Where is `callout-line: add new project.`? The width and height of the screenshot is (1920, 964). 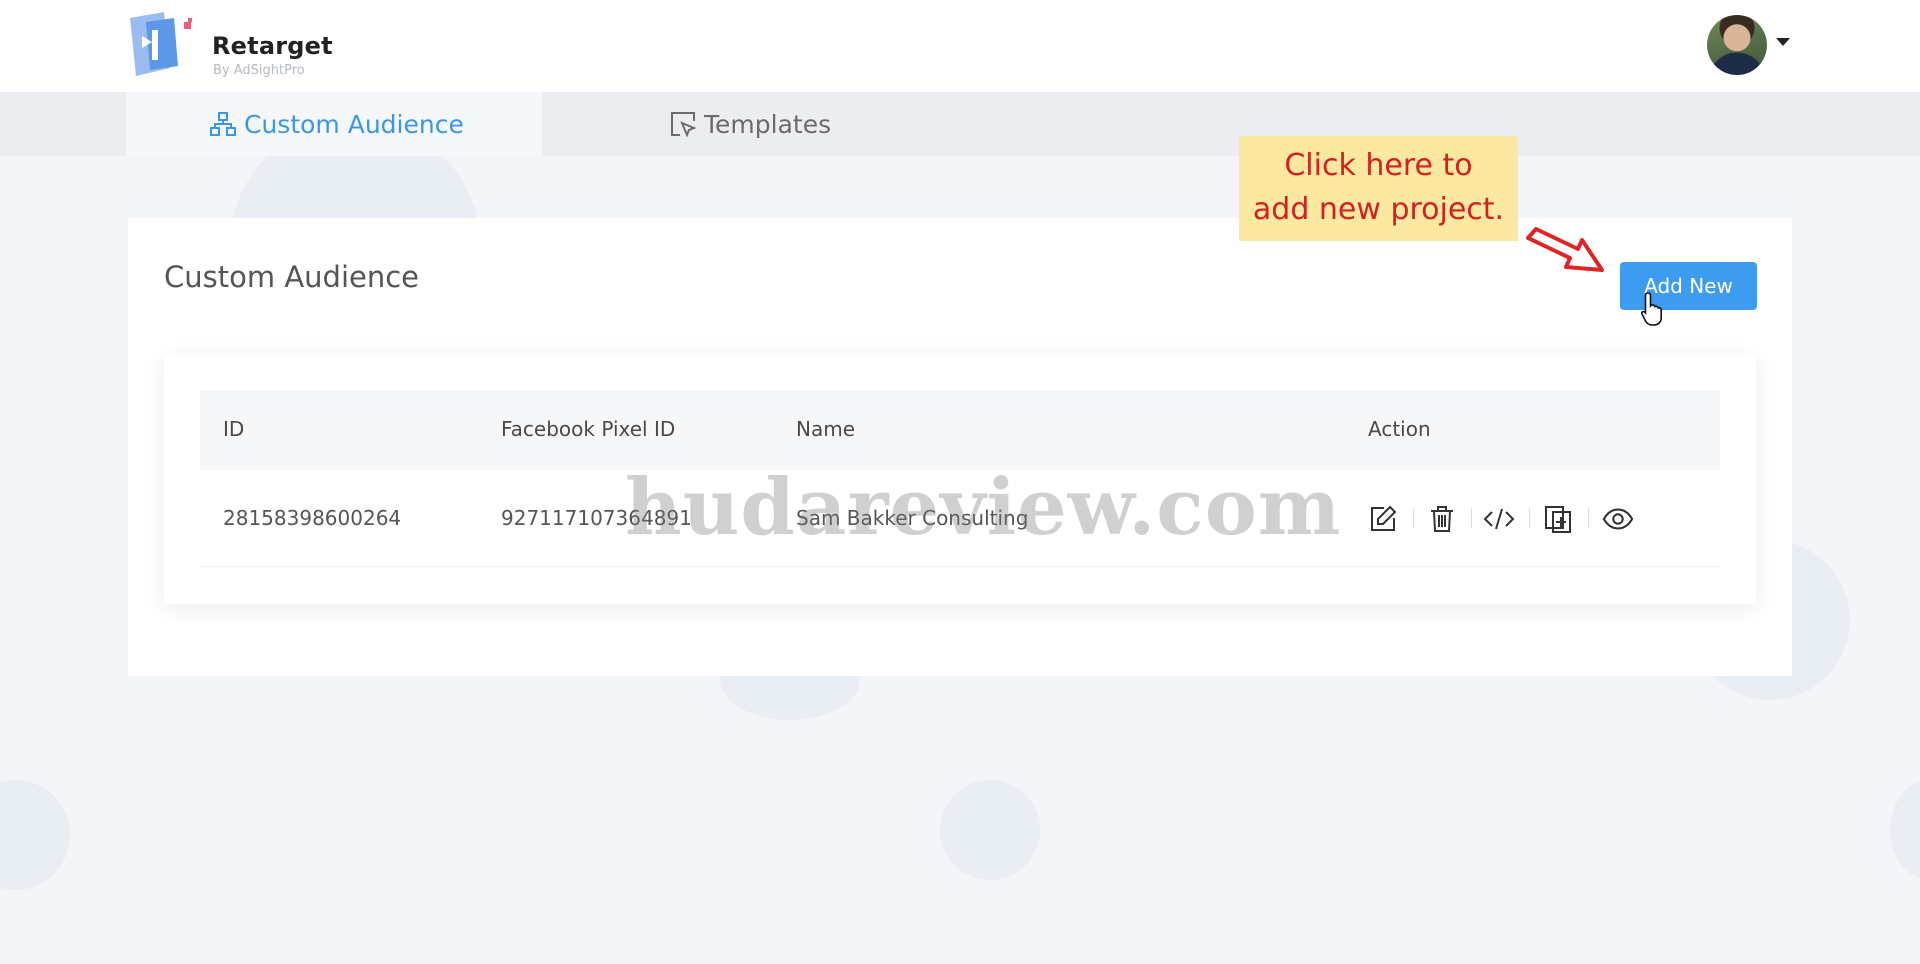 callout-line: add new project. is located at coordinates (1378, 209).